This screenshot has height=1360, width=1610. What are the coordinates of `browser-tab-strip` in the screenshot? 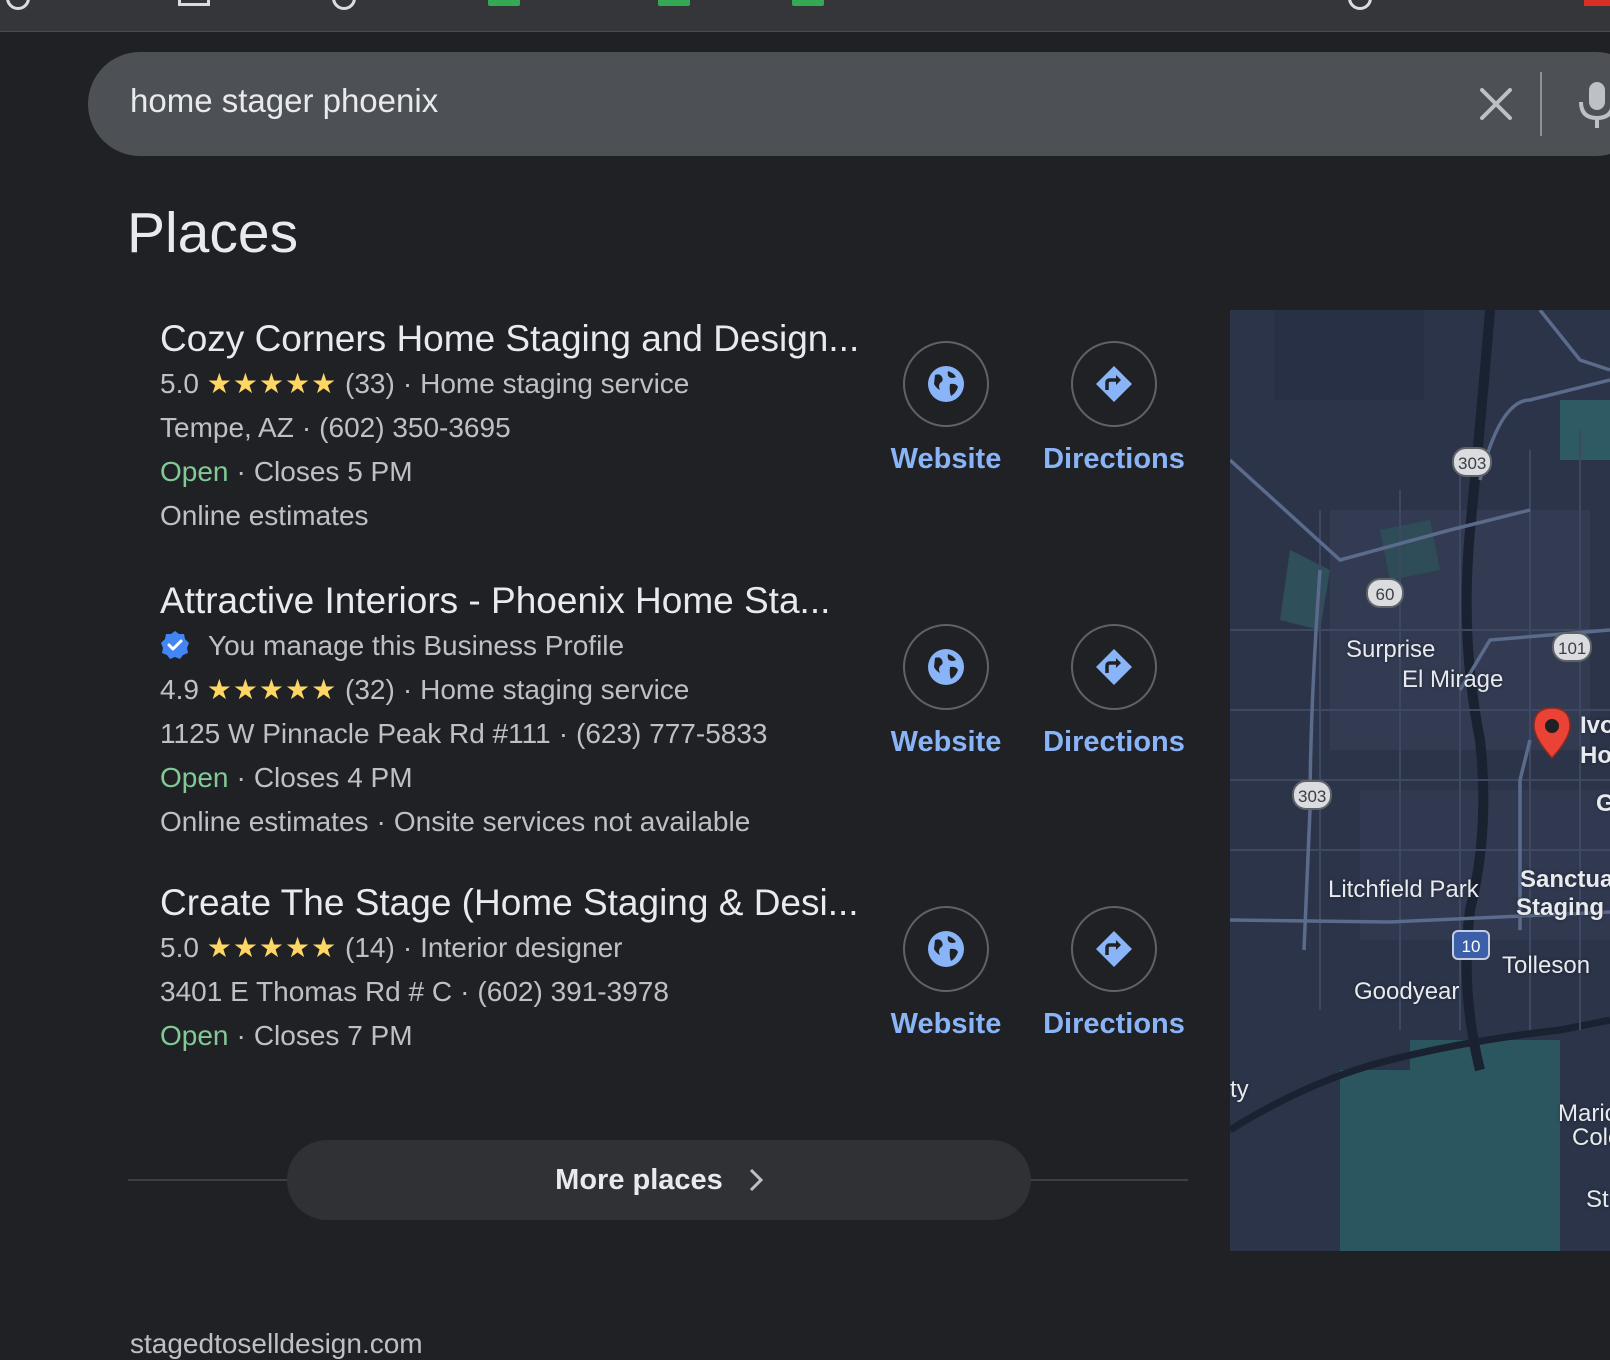 It's located at (805, 16).